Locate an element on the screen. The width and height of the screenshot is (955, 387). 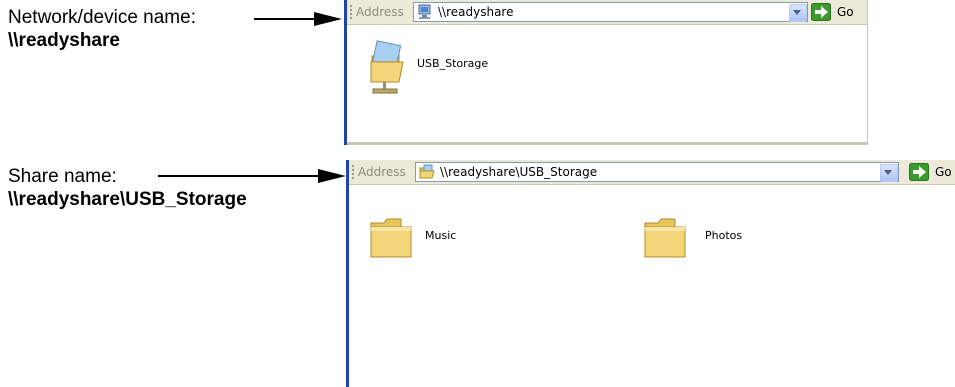
address-bar: Address \\readyshare\USB_Storage Go is located at coordinates (652, 172).